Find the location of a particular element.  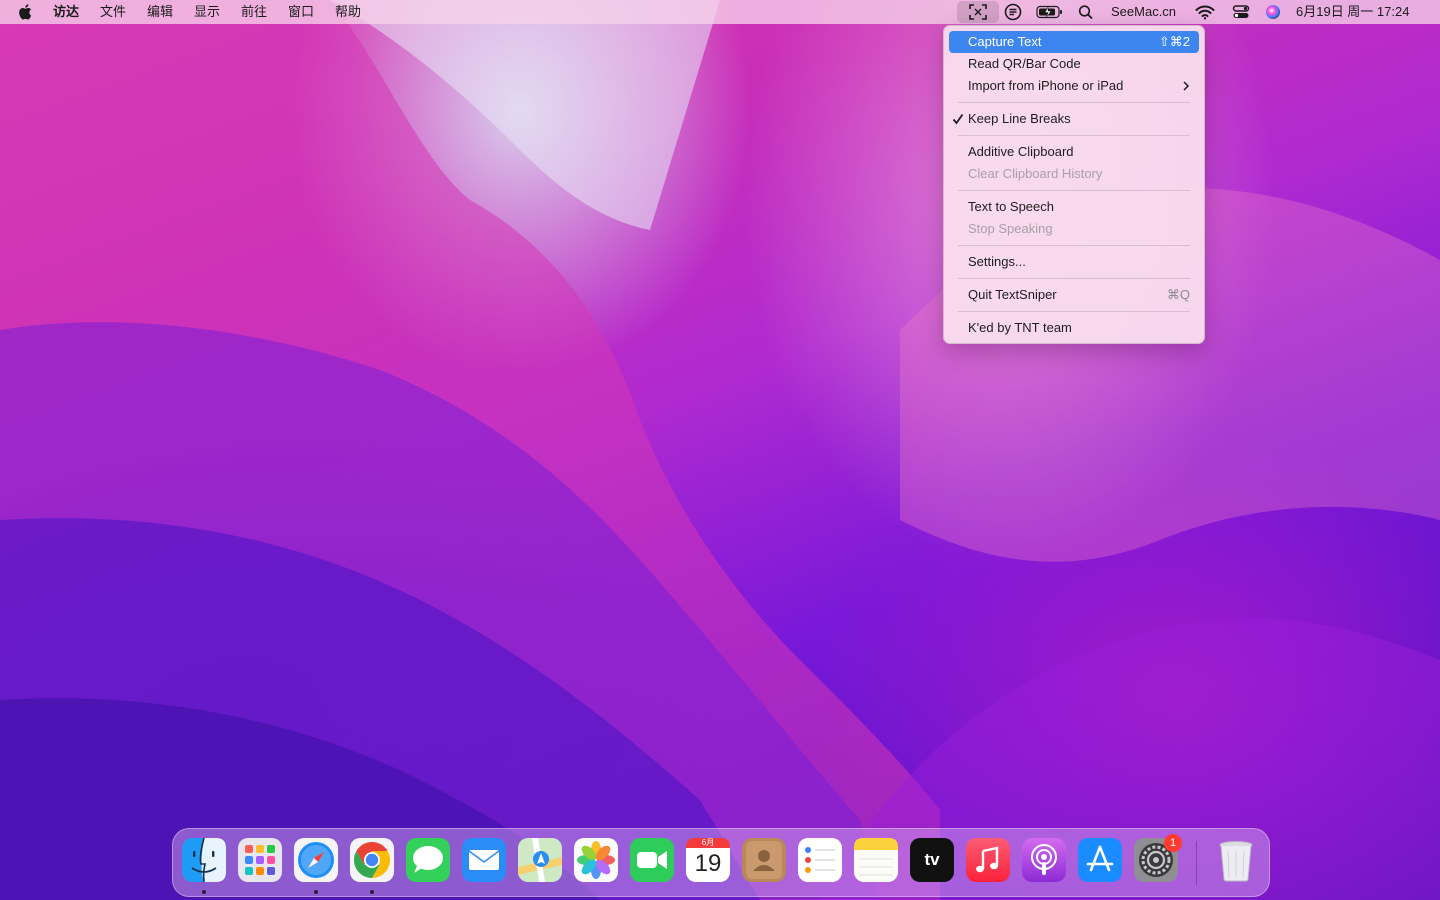

menu-item-label: Read QR/Bar Code is located at coordinates (1024, 63).